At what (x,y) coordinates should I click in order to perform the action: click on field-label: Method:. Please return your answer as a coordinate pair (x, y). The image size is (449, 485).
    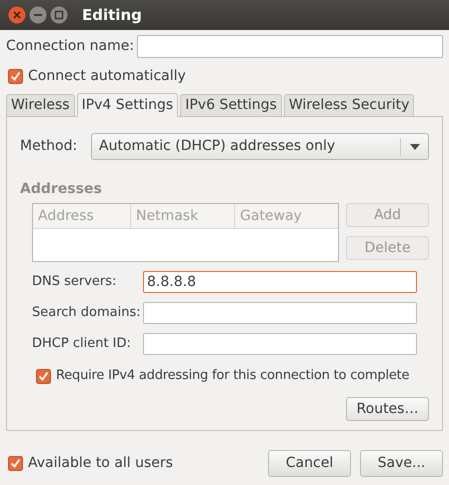
    Looking at the image, I should click on (49, 146).